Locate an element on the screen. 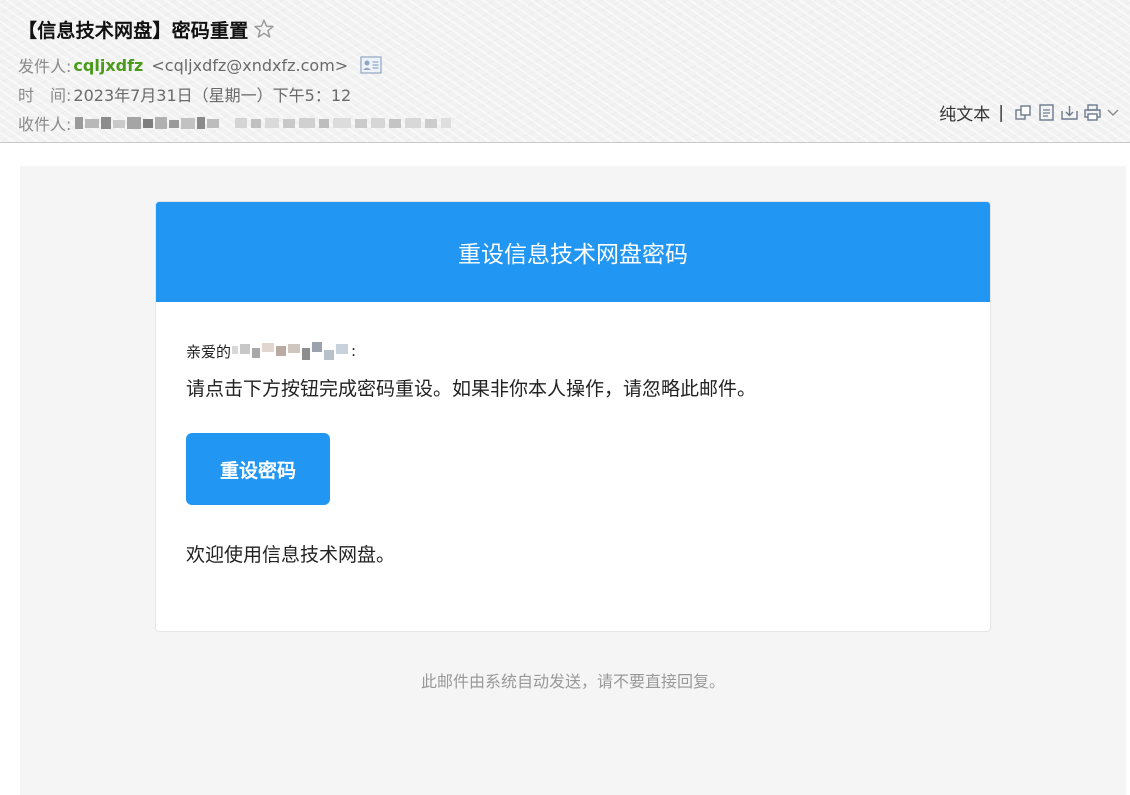 The width and height of the screenshot is (1130, 795). subject-row: 【信息技术网盘】密码重置 is located at coordinates (146, 29).